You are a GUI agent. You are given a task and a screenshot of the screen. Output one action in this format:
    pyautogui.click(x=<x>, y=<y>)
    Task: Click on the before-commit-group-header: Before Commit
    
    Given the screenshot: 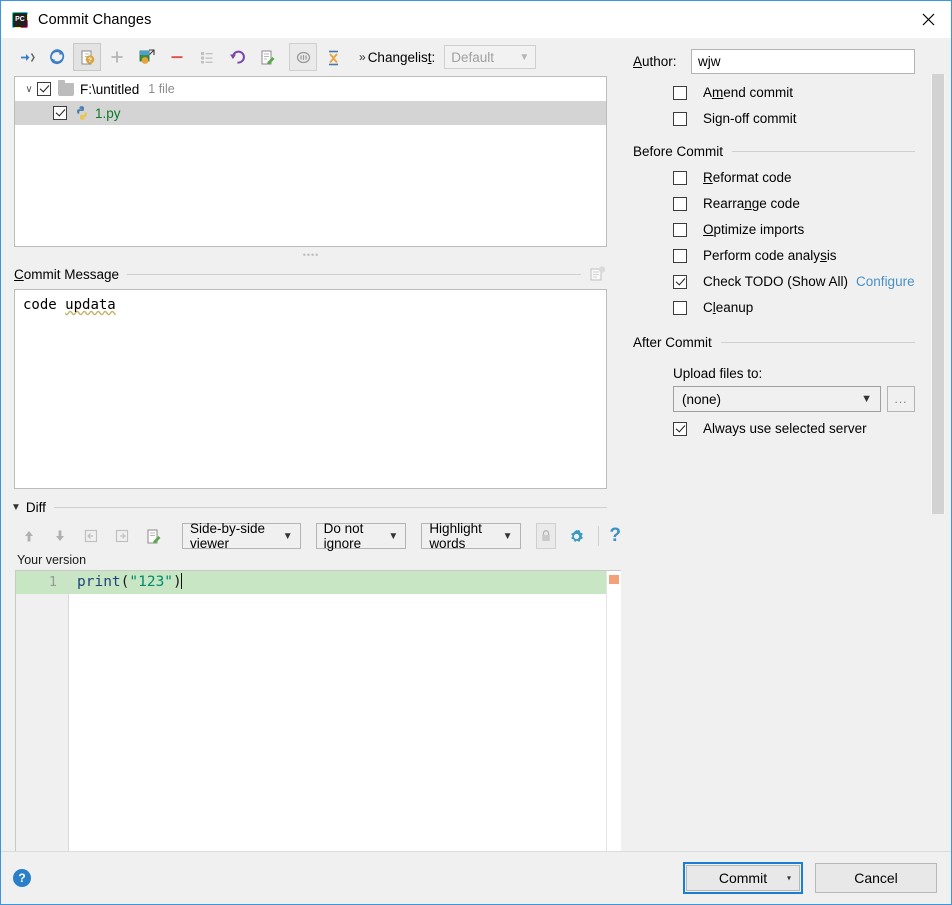 What is the action you would take?
    pyautogui.click(x=792, y=151)
    